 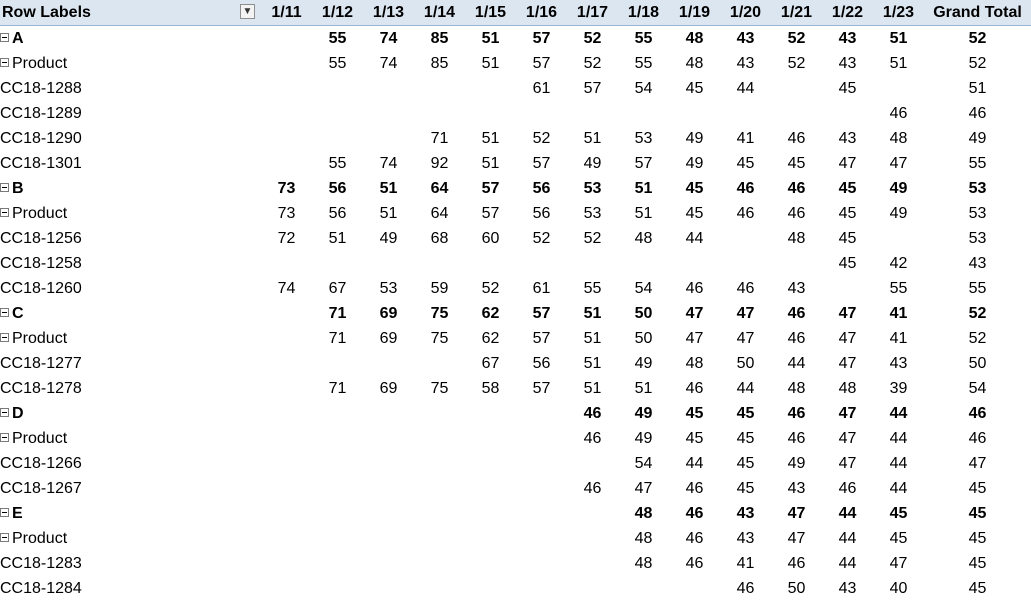 I want to click on value-cell: 49, so click(x=796, y=463).